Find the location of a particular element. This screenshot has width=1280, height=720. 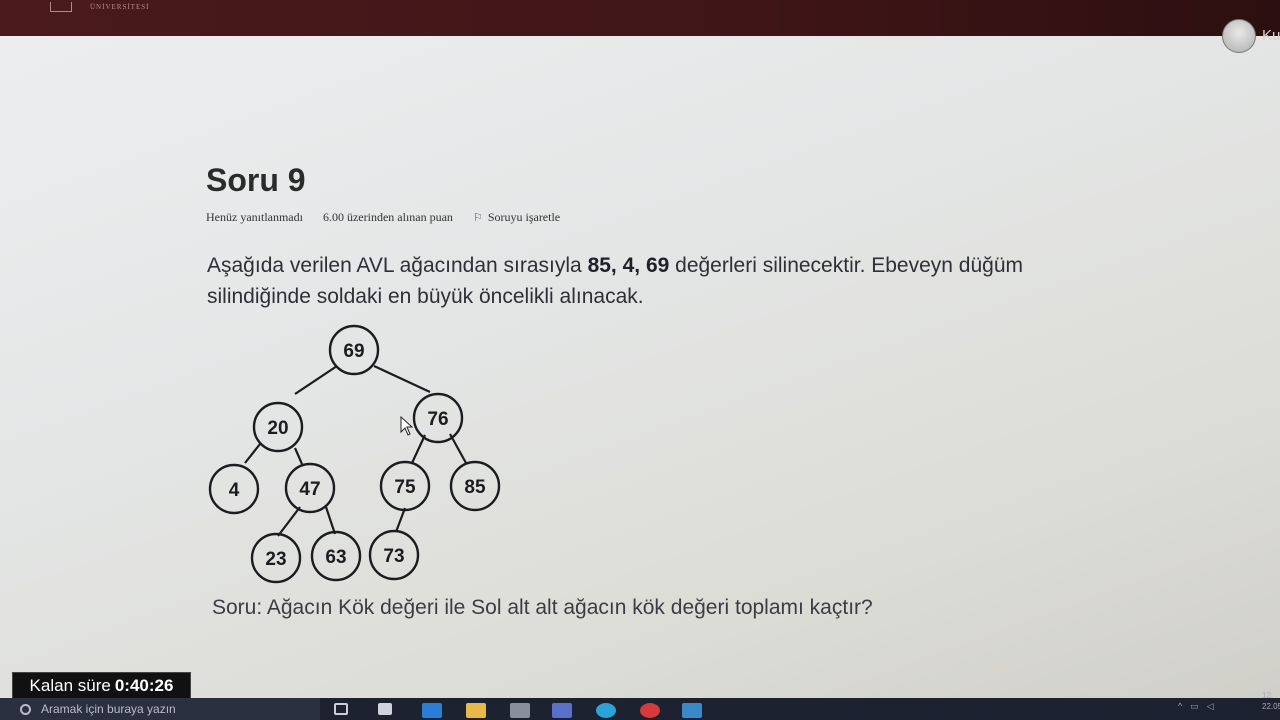

question-text-values: 85, 4, 69 is located at coordinates (628, 265).